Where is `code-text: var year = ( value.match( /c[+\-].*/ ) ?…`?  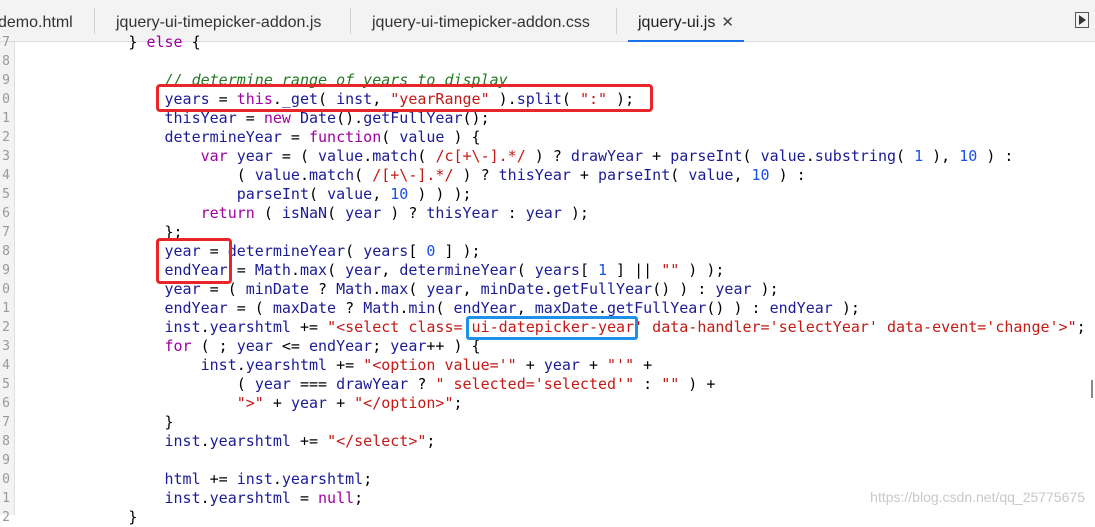 code-text: var year = ( value.match( /c[+\-].*/ ) ?… is located at coordinates (607, 156).